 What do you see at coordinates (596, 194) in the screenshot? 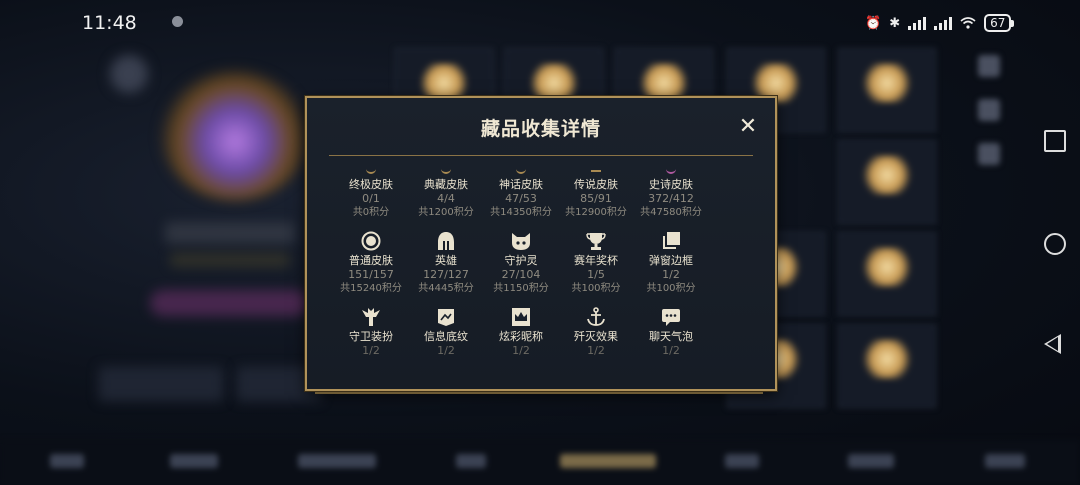
I see `collection-item-legendary-skin: 传说皮肤 85/91 共12900积分` at bounding box center [596, 194].